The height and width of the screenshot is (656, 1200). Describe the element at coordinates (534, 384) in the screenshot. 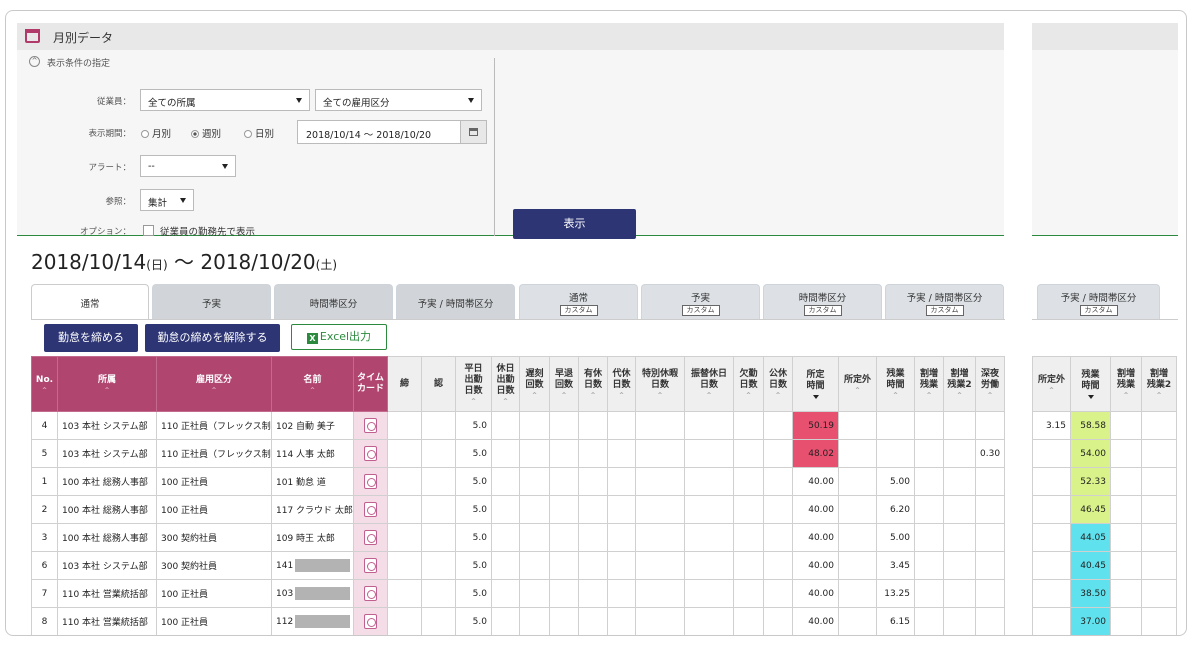

I see `col-late: 遅刻 回数 ^` at that location.